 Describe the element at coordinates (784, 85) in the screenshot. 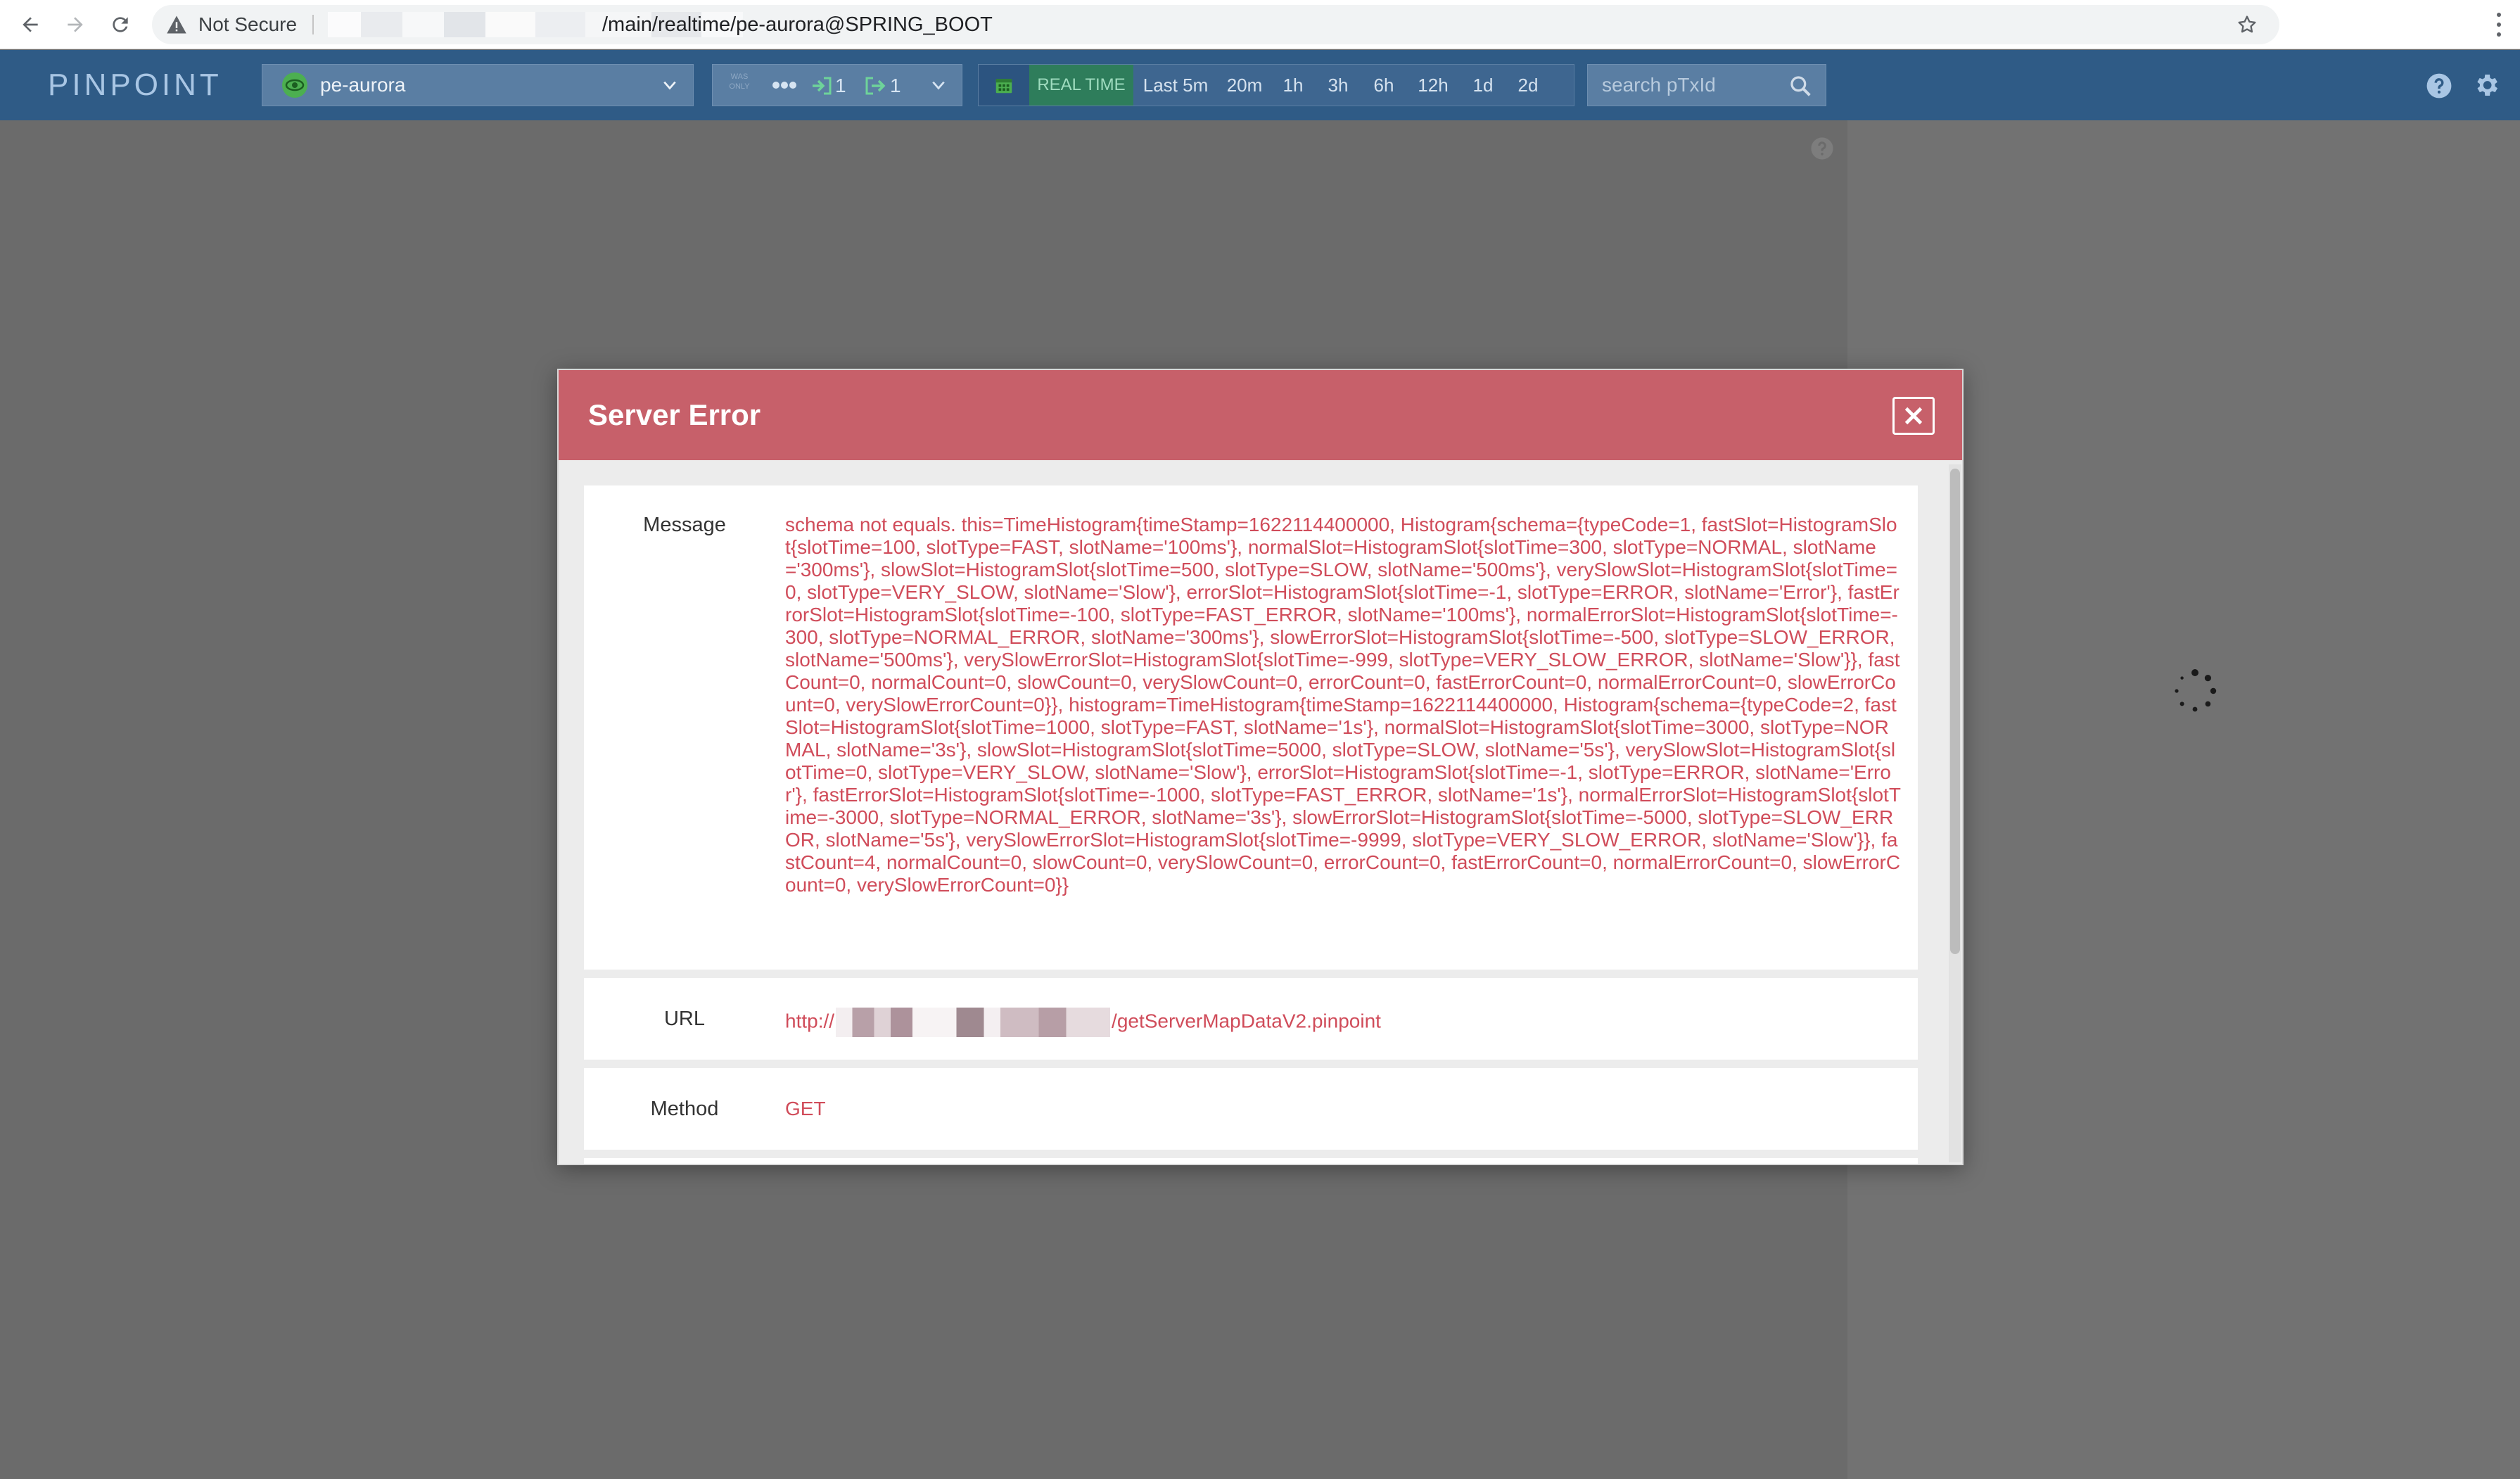

I see `more-dots-icon` at that location.